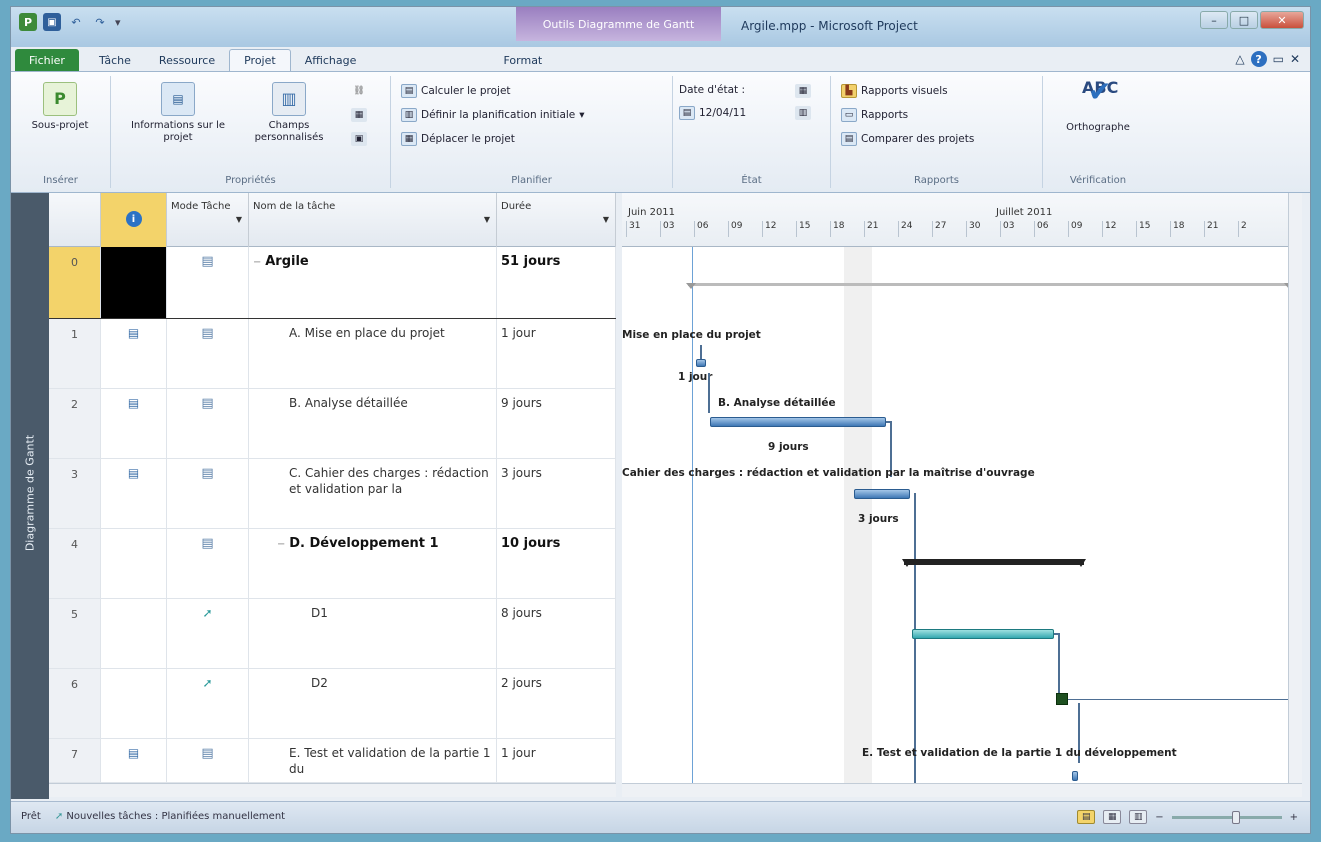  Describe the element at coordinates (556, 493) in the screenshot. I see `row-duration-cell: 3 jours` at that location.